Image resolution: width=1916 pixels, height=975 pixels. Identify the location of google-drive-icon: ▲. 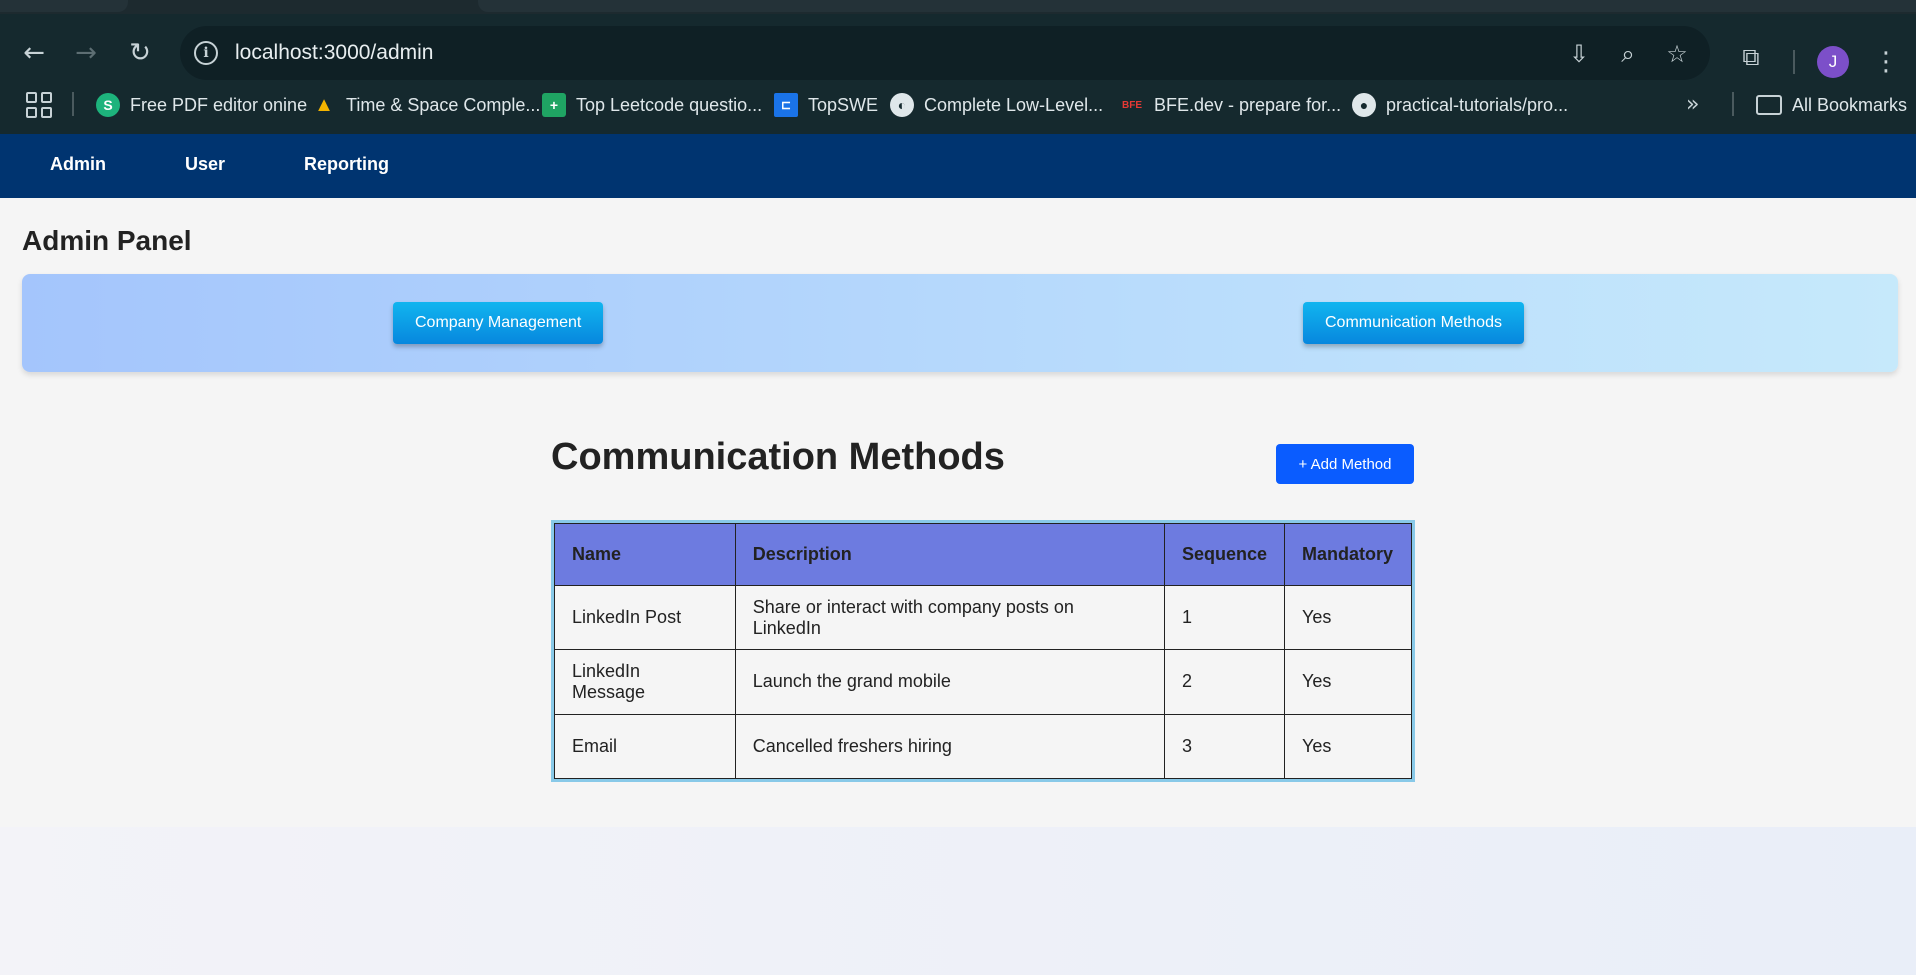
(324, 104).